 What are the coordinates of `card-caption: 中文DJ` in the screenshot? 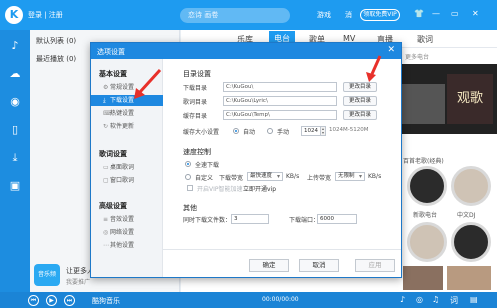 It's located at (466, 214).